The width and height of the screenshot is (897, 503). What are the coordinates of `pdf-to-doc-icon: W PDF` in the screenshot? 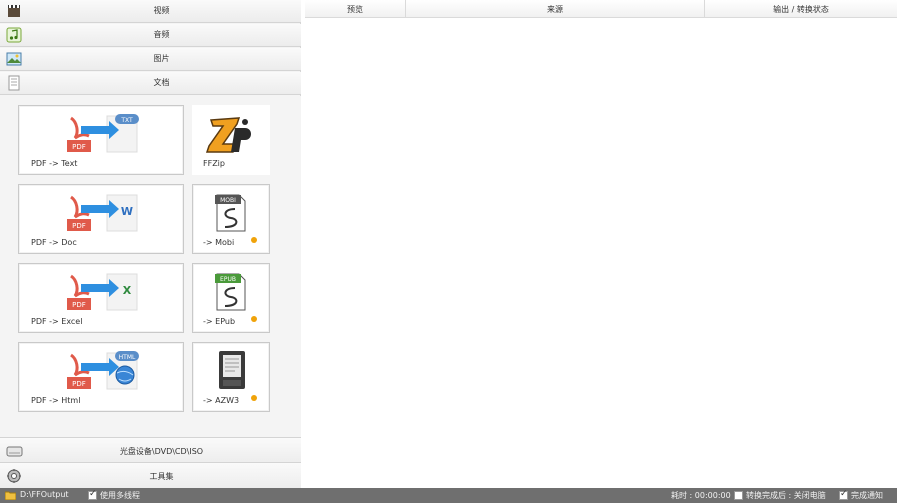 It's located at (102, 213).